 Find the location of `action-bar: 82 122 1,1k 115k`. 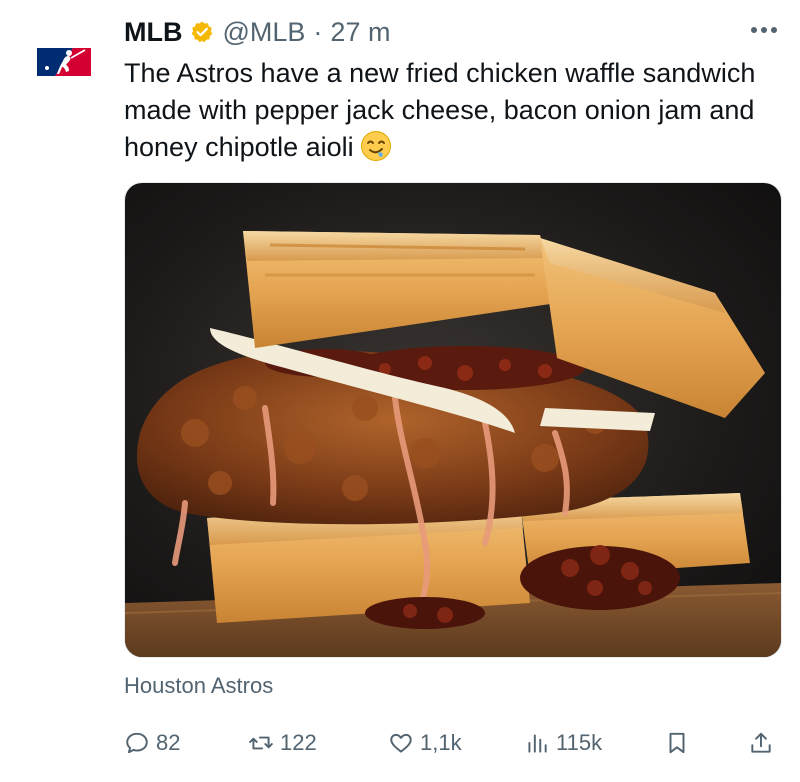

action-bar: 82 122 1,1k 115k is located at coordinates (452, 743).